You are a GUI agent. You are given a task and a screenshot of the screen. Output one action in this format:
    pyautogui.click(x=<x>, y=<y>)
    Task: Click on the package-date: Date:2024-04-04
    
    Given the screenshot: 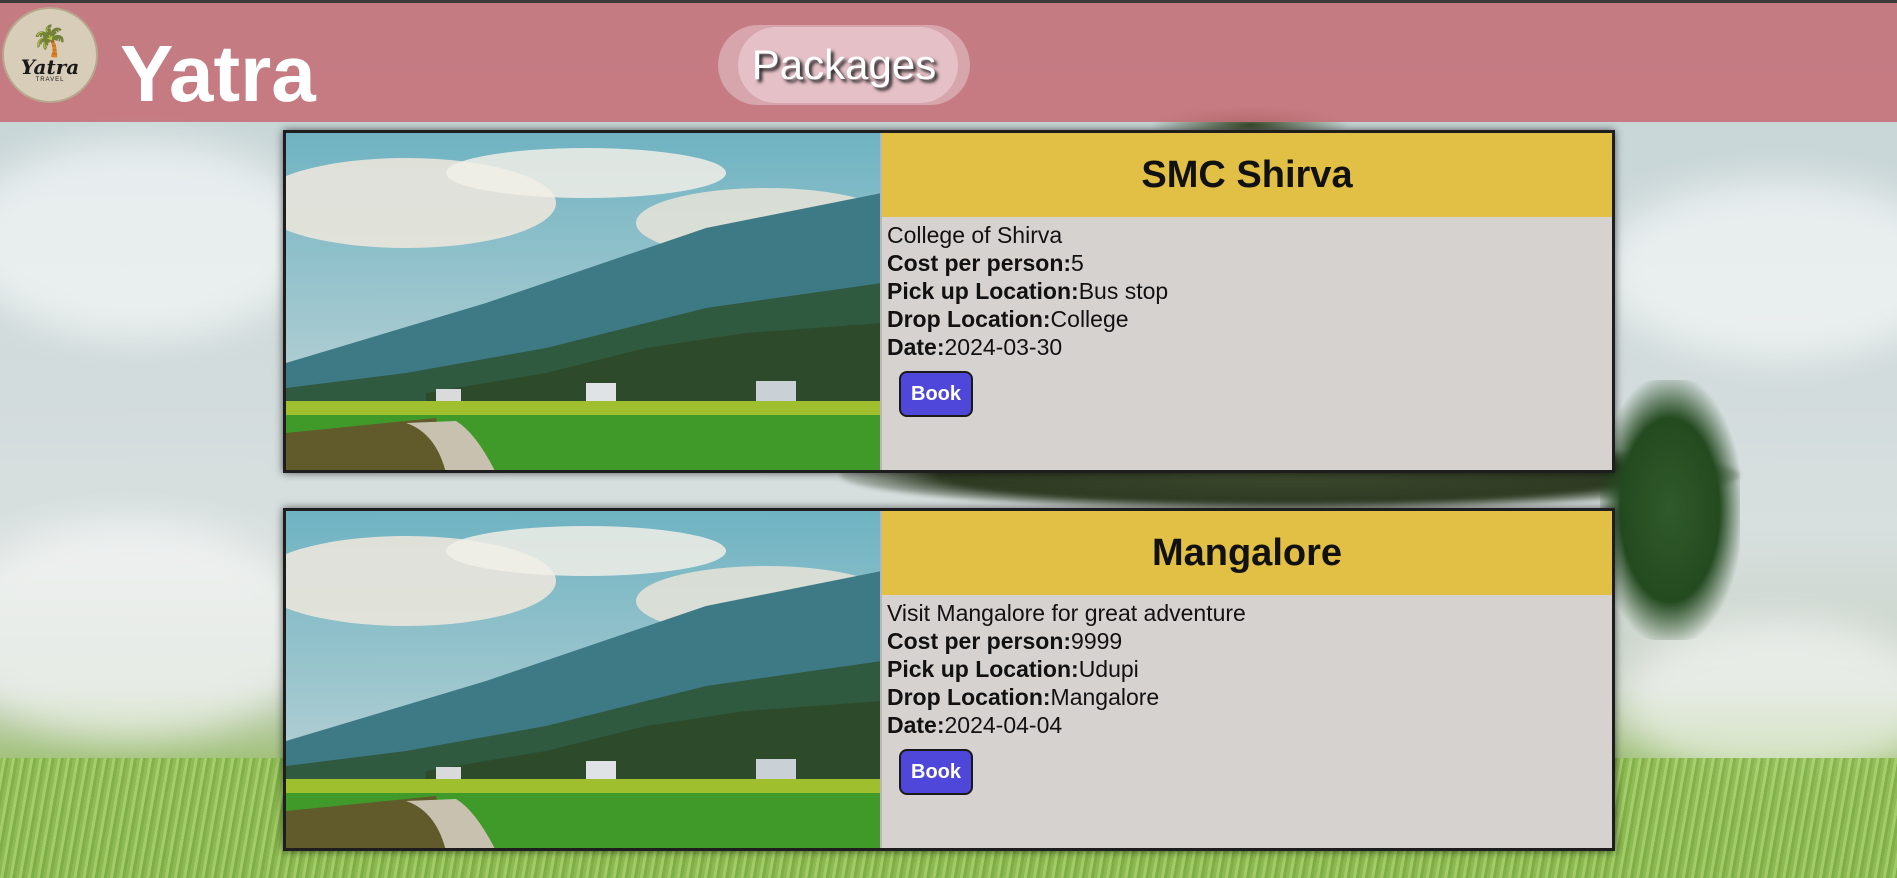 What is the action you would take?
    pyautogui.click(x=1247, y=725)
    